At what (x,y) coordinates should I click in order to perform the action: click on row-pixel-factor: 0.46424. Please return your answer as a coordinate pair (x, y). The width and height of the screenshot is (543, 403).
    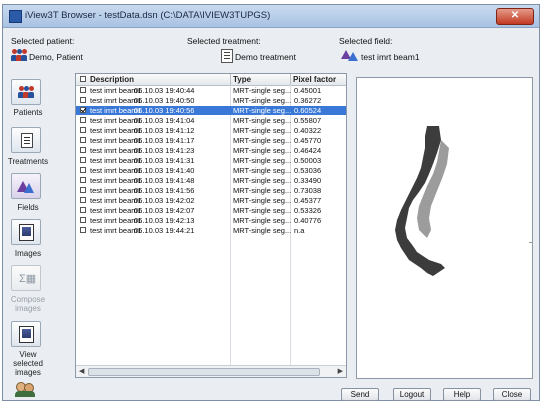
    Looking at the image, I should click on (308, 150).